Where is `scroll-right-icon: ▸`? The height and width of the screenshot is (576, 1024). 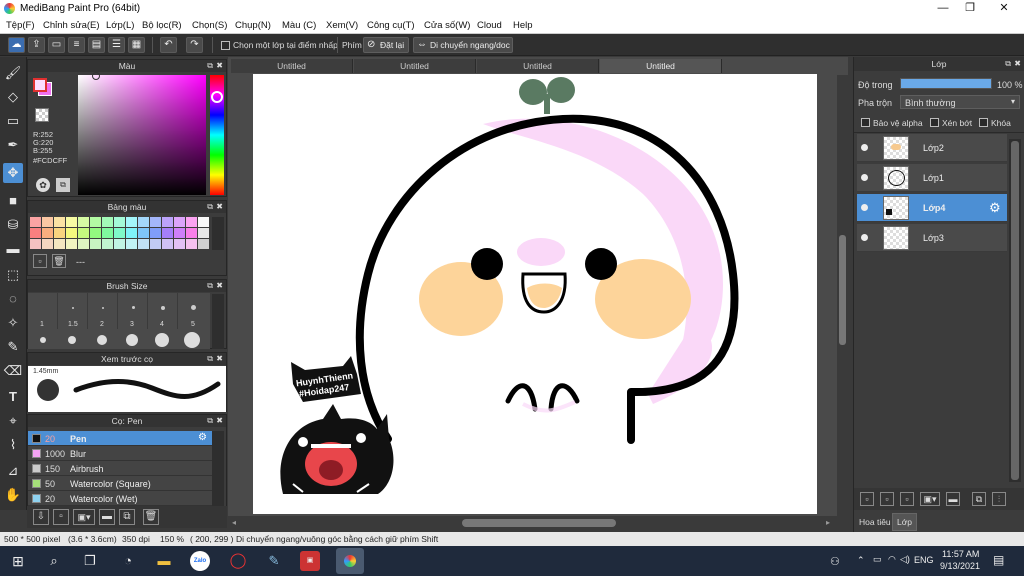 scroll-right-icon: ▸ is located at coordinates (828, 522).